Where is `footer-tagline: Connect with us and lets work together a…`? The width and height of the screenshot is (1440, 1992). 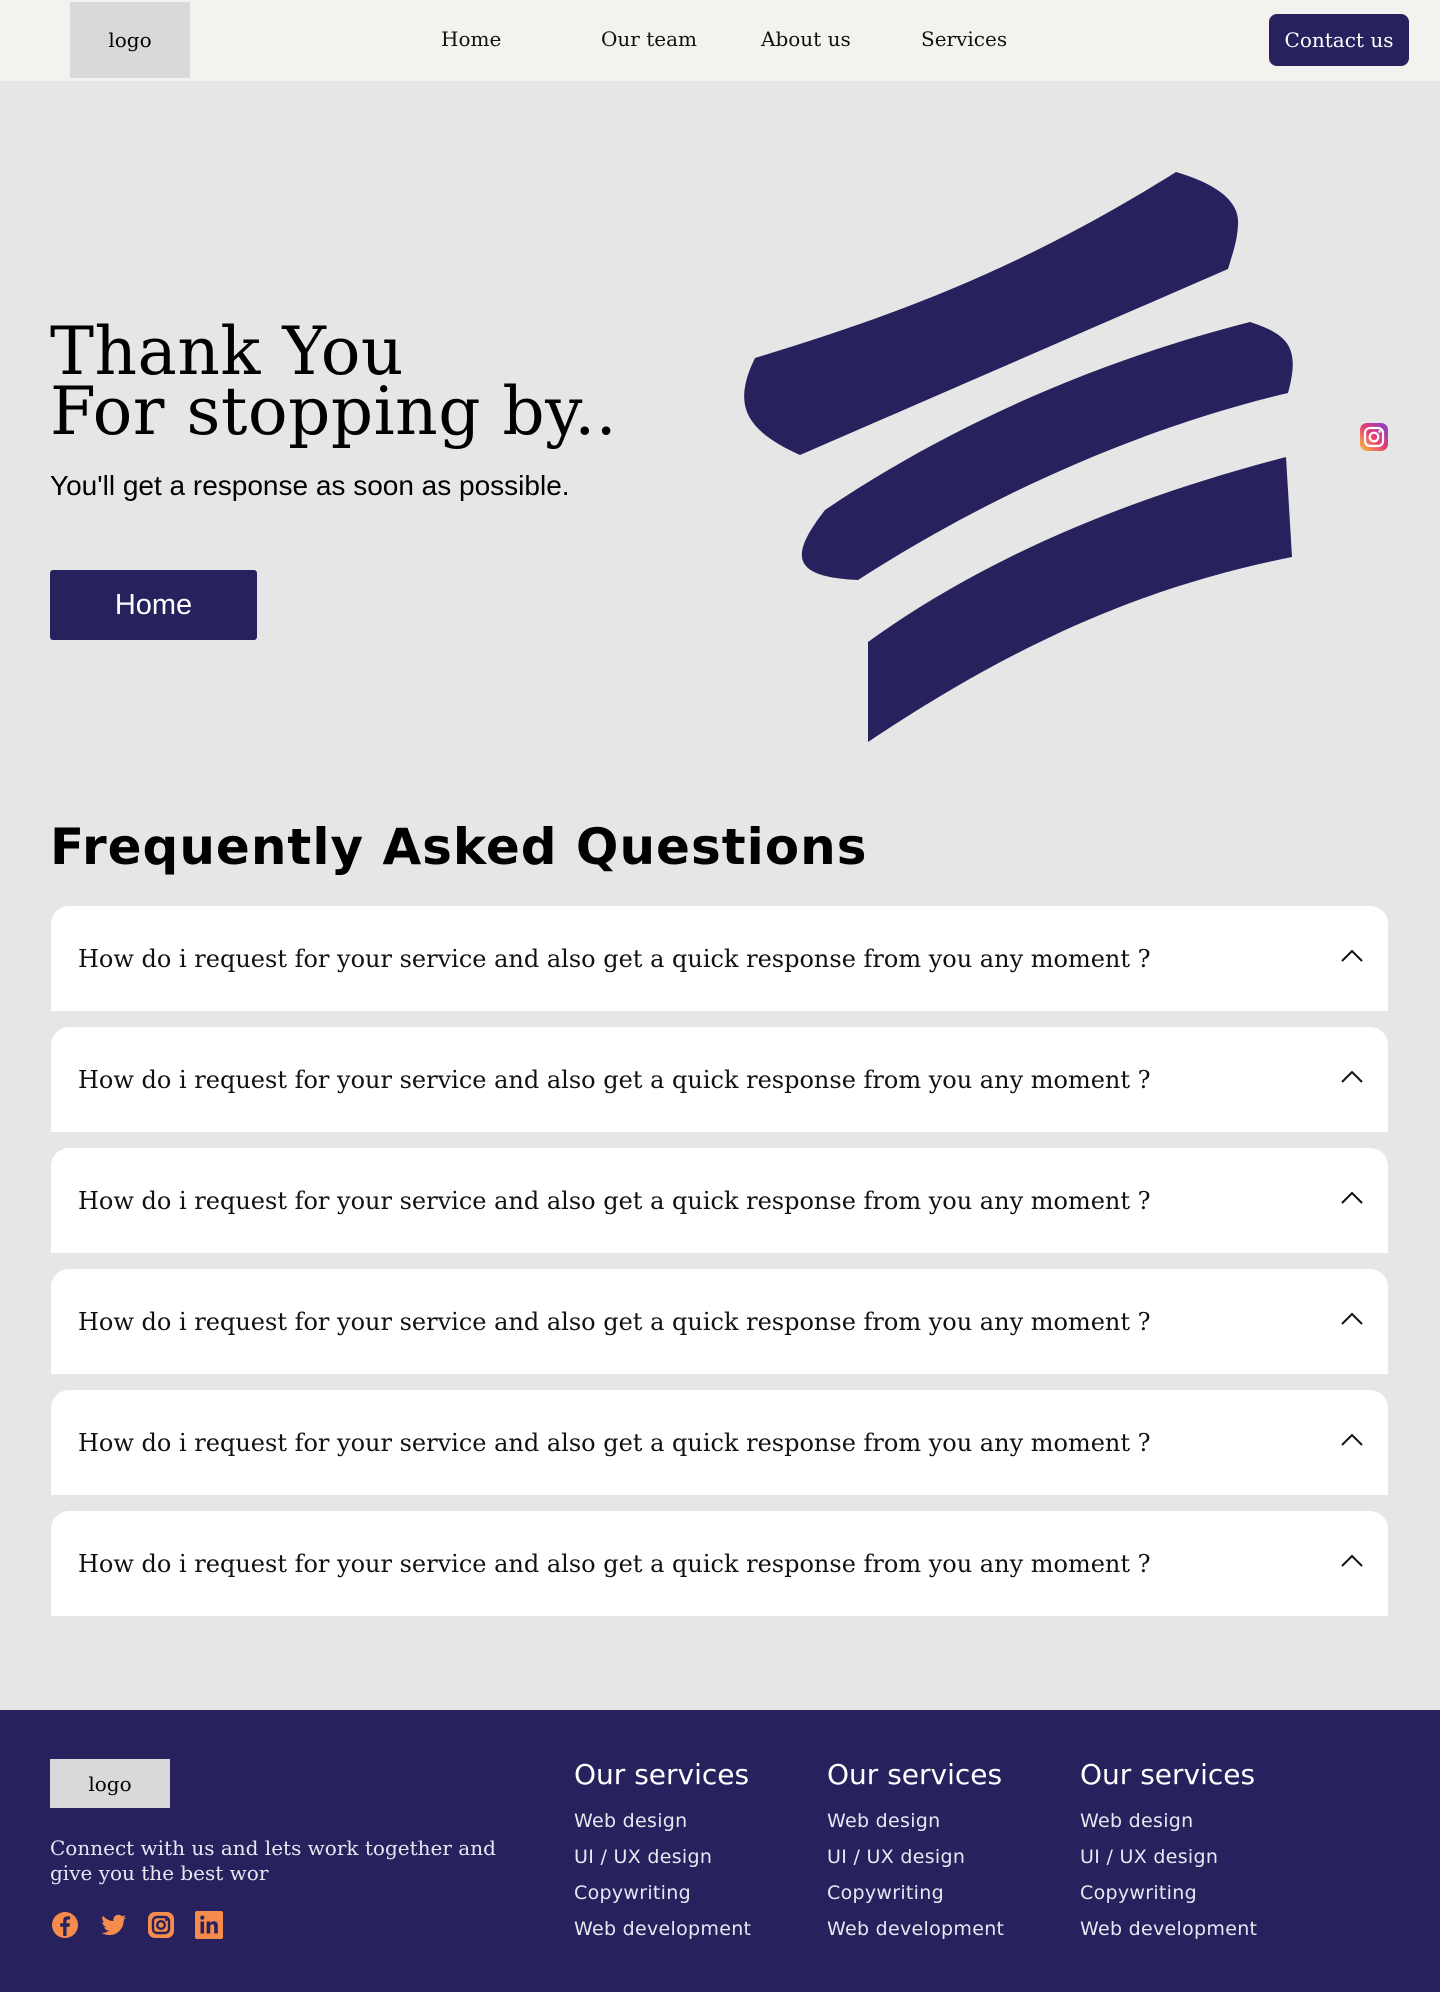 footer-tagline: Connect with us and lets work together a… is located at coordinates (273, 1860).